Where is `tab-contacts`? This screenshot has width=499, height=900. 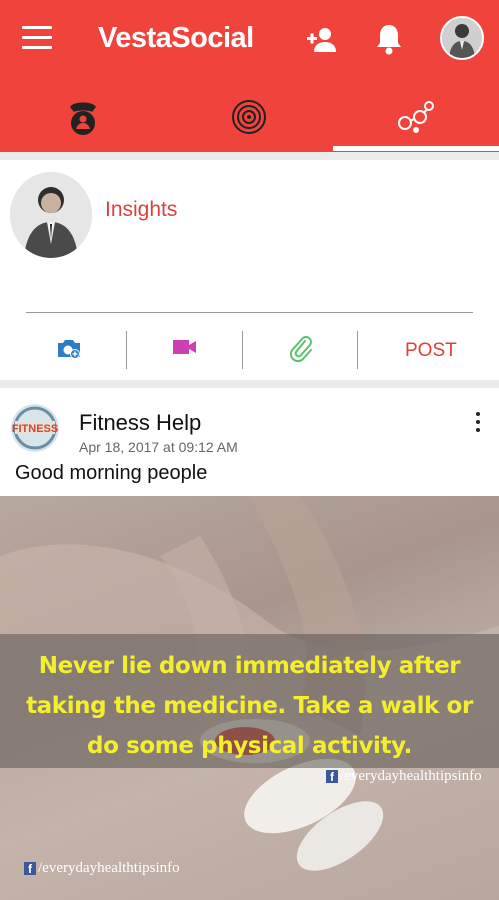
tab-contacts is located at coordinates (83, 117).